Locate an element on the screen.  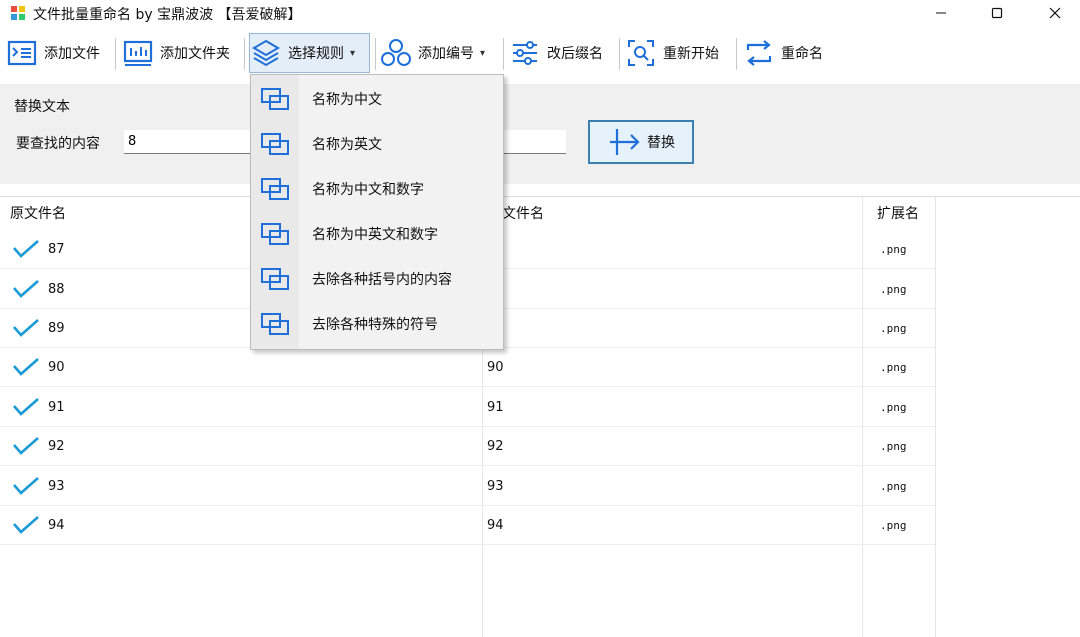
close-icon is located at coordinates (1055, 13).